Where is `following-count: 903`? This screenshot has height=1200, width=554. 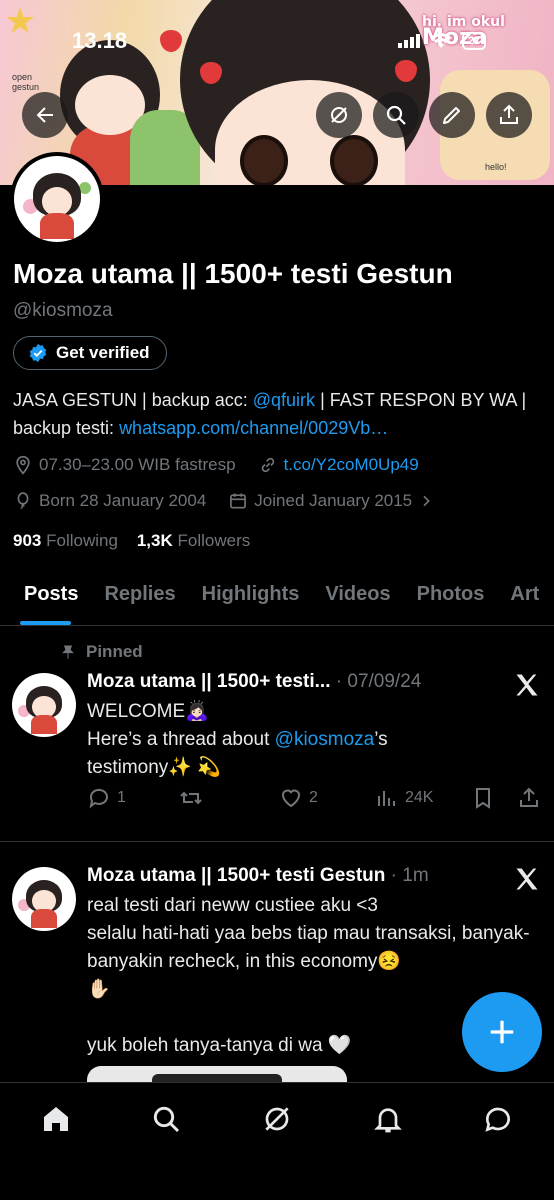 following-count: 903 is located at coordinates (27, 540).